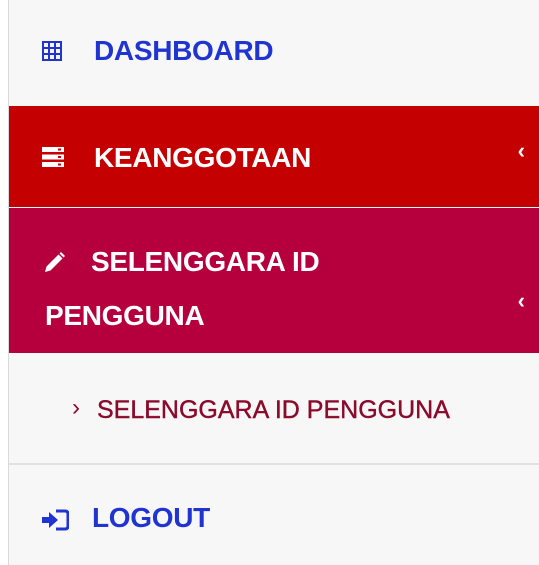 This screenshot has width=539, height=565. I want to click on sidebar-item-label: KEANGGOTAAN, so click(203, 157).